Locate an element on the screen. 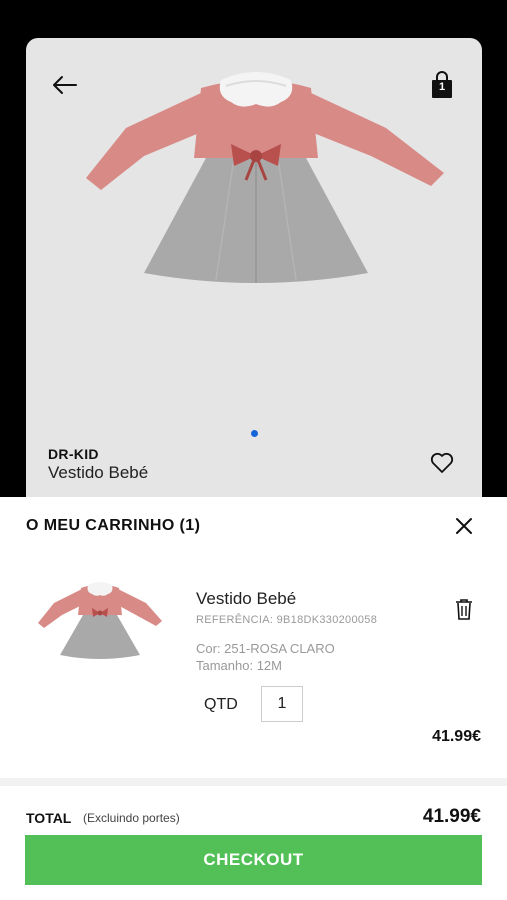 The height and width of the screenshot is (900, 507). close-icon is located at coordinates (464, 526).